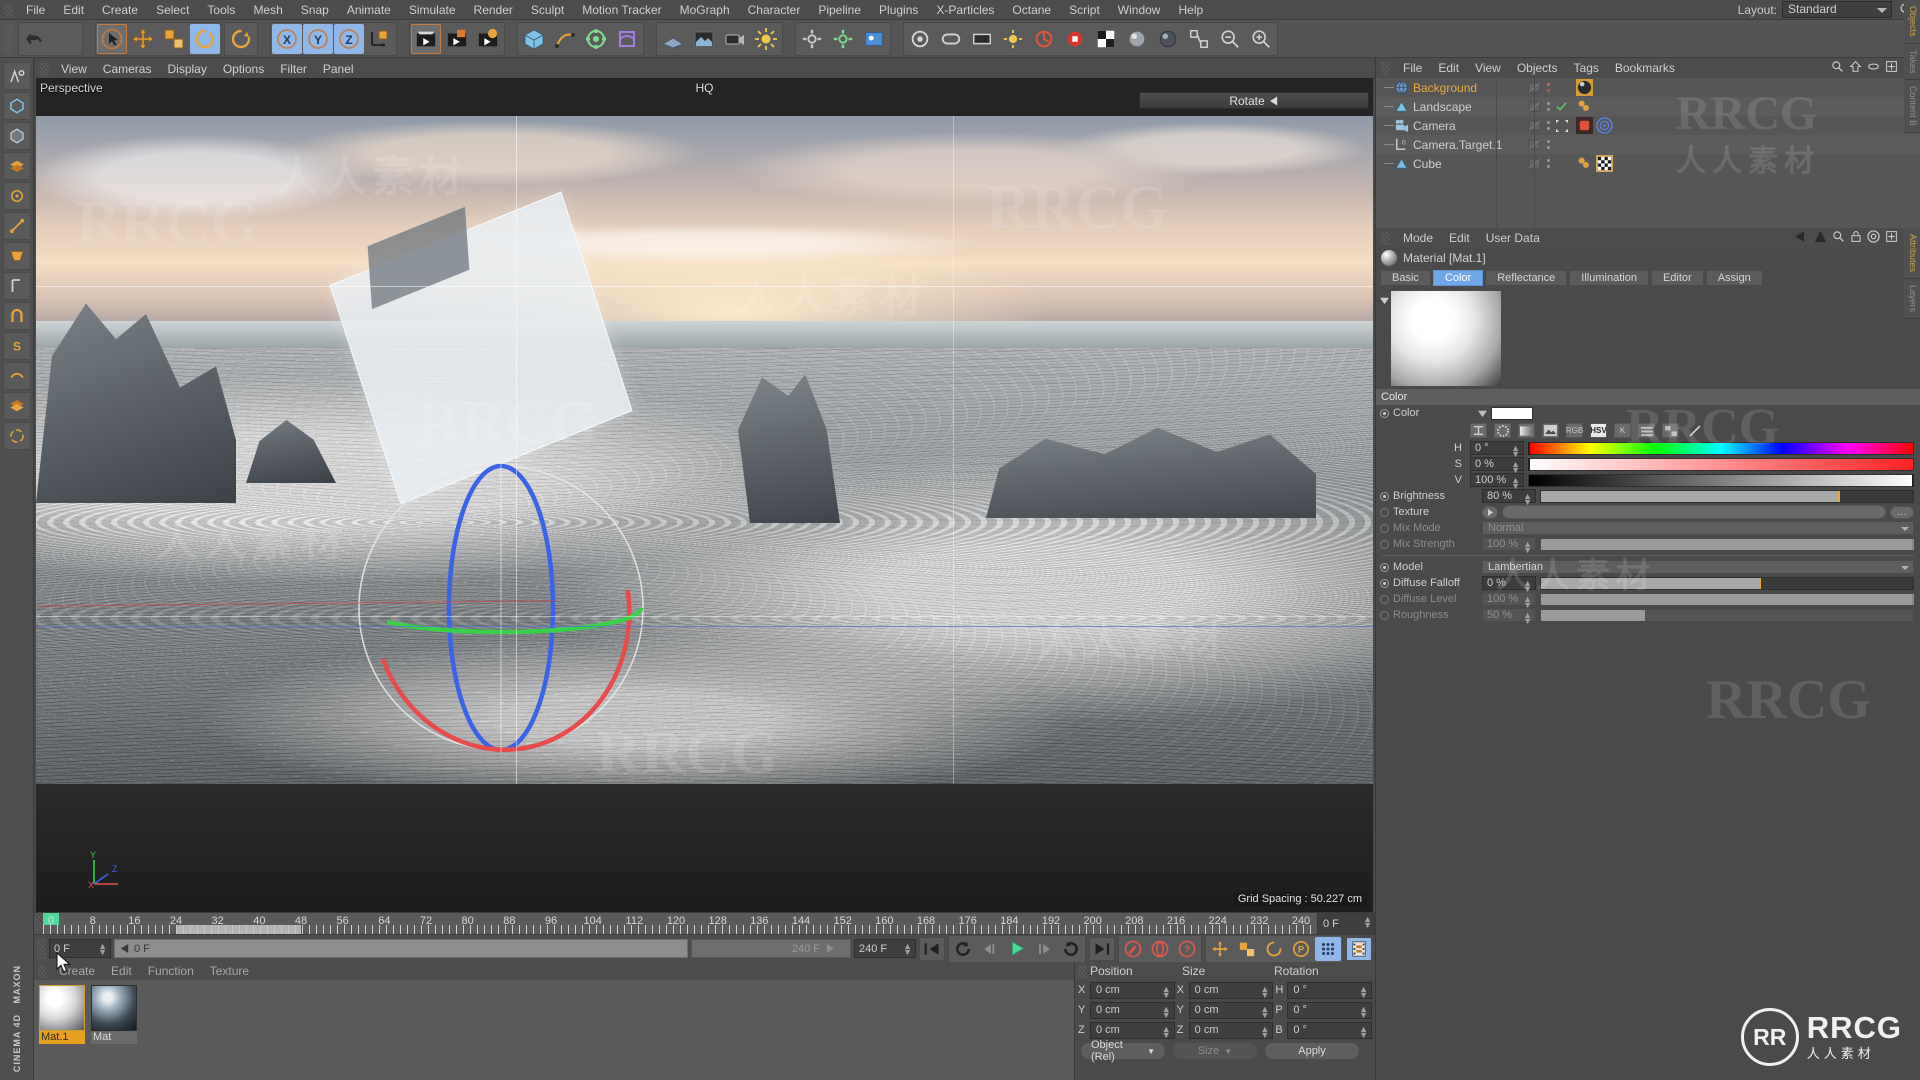 This screenshot has width=1920, height=1080. I want to click on size-mode-dropdown: Size ▼, so click(1215, 1051).